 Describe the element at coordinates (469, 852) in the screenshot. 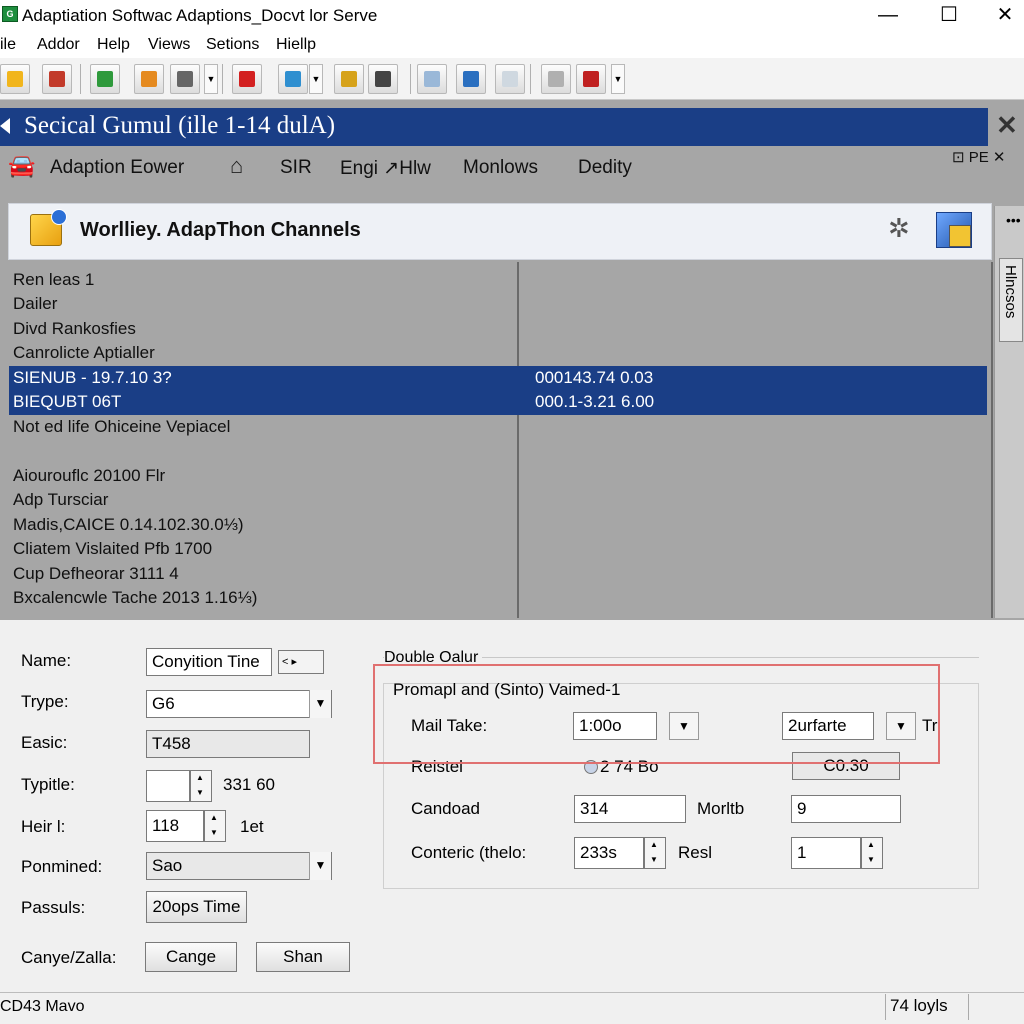

I see `conteric-label: Conteric (thelo:` at that location.